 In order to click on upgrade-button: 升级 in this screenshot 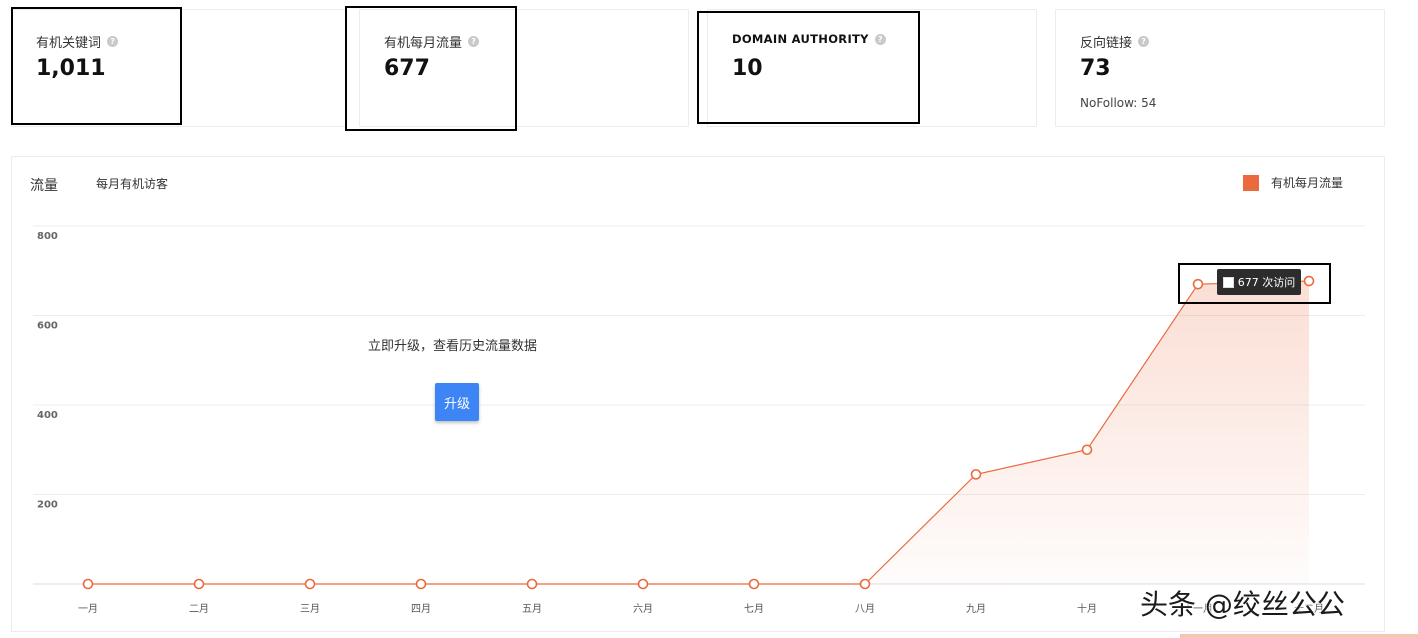, I will do `click(457, 402)`.